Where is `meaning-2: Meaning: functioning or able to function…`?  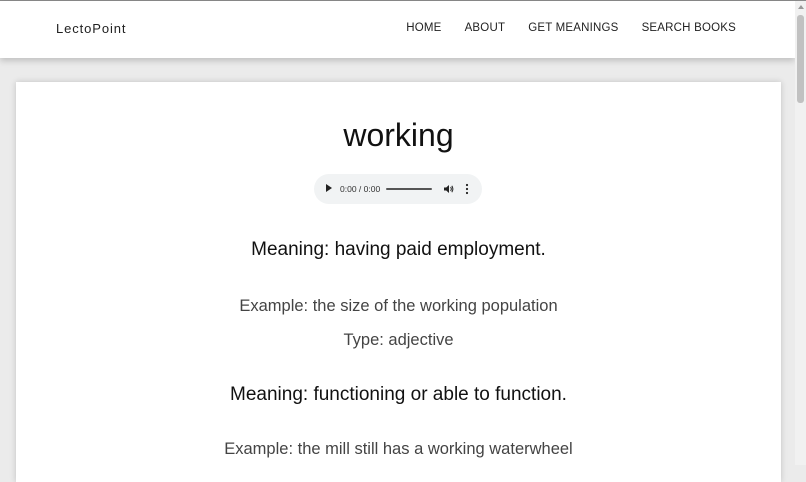 meaning-2: Meaning: functioning or able to function… is located at coordinates (398, 394).